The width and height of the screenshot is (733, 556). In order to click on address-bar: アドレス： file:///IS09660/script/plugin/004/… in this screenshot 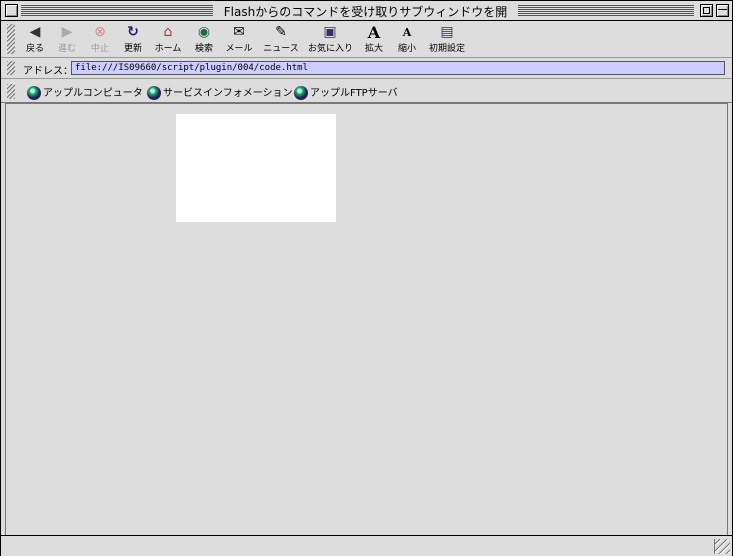, I will do `click(366, 68)`.